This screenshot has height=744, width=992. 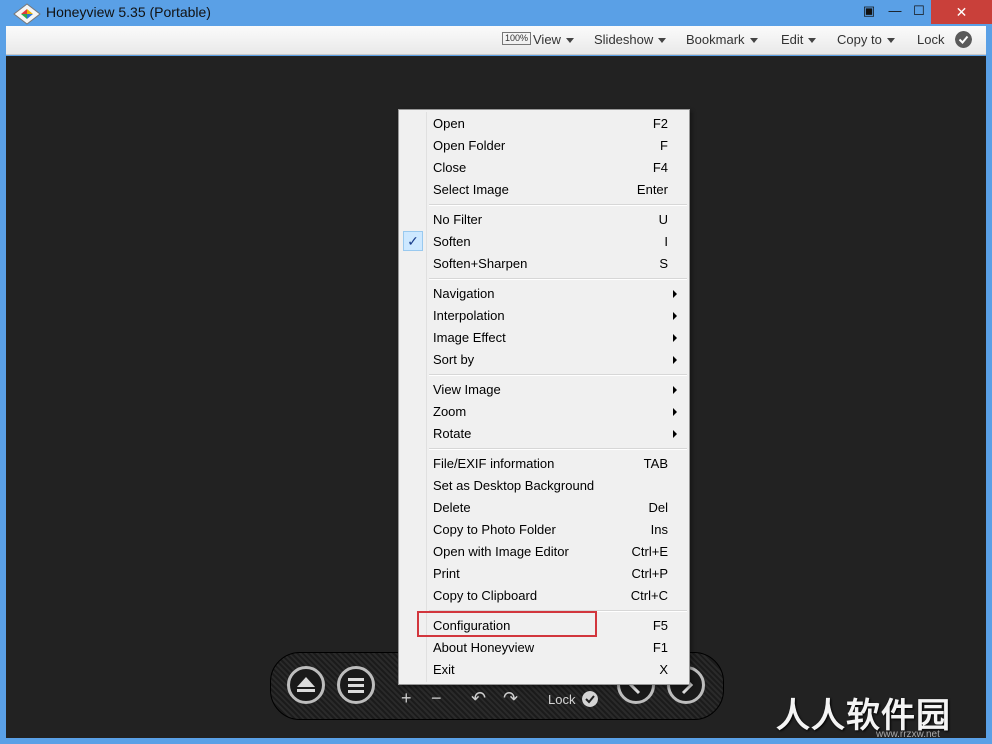 I want to click on menu-item-label: Sort by, so click(x=454, y=359).